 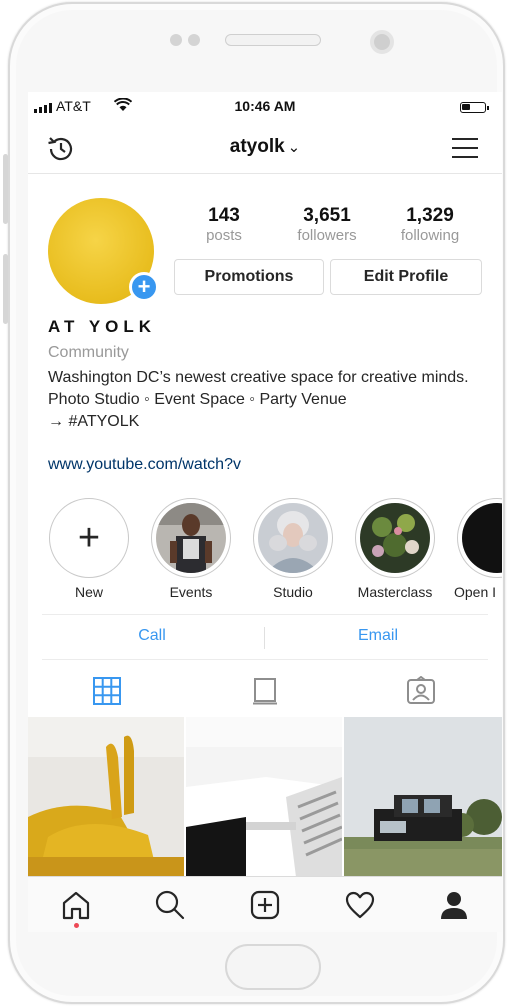 I want to click on contact-bar: Call Email, so click(x=265, y=637).